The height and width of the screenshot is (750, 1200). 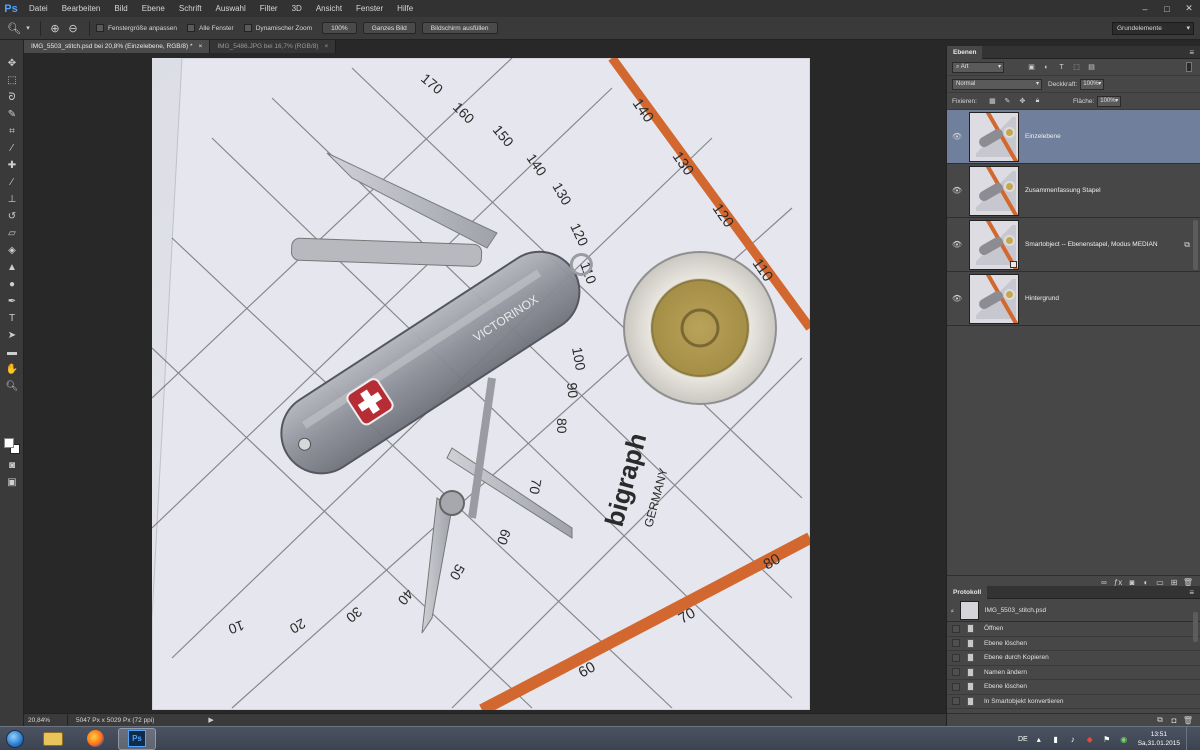 What do you see at coordinates (153, 8) in the screenshot?
I see `menu-ebene: Ebene` at bounding box center [153, 8].